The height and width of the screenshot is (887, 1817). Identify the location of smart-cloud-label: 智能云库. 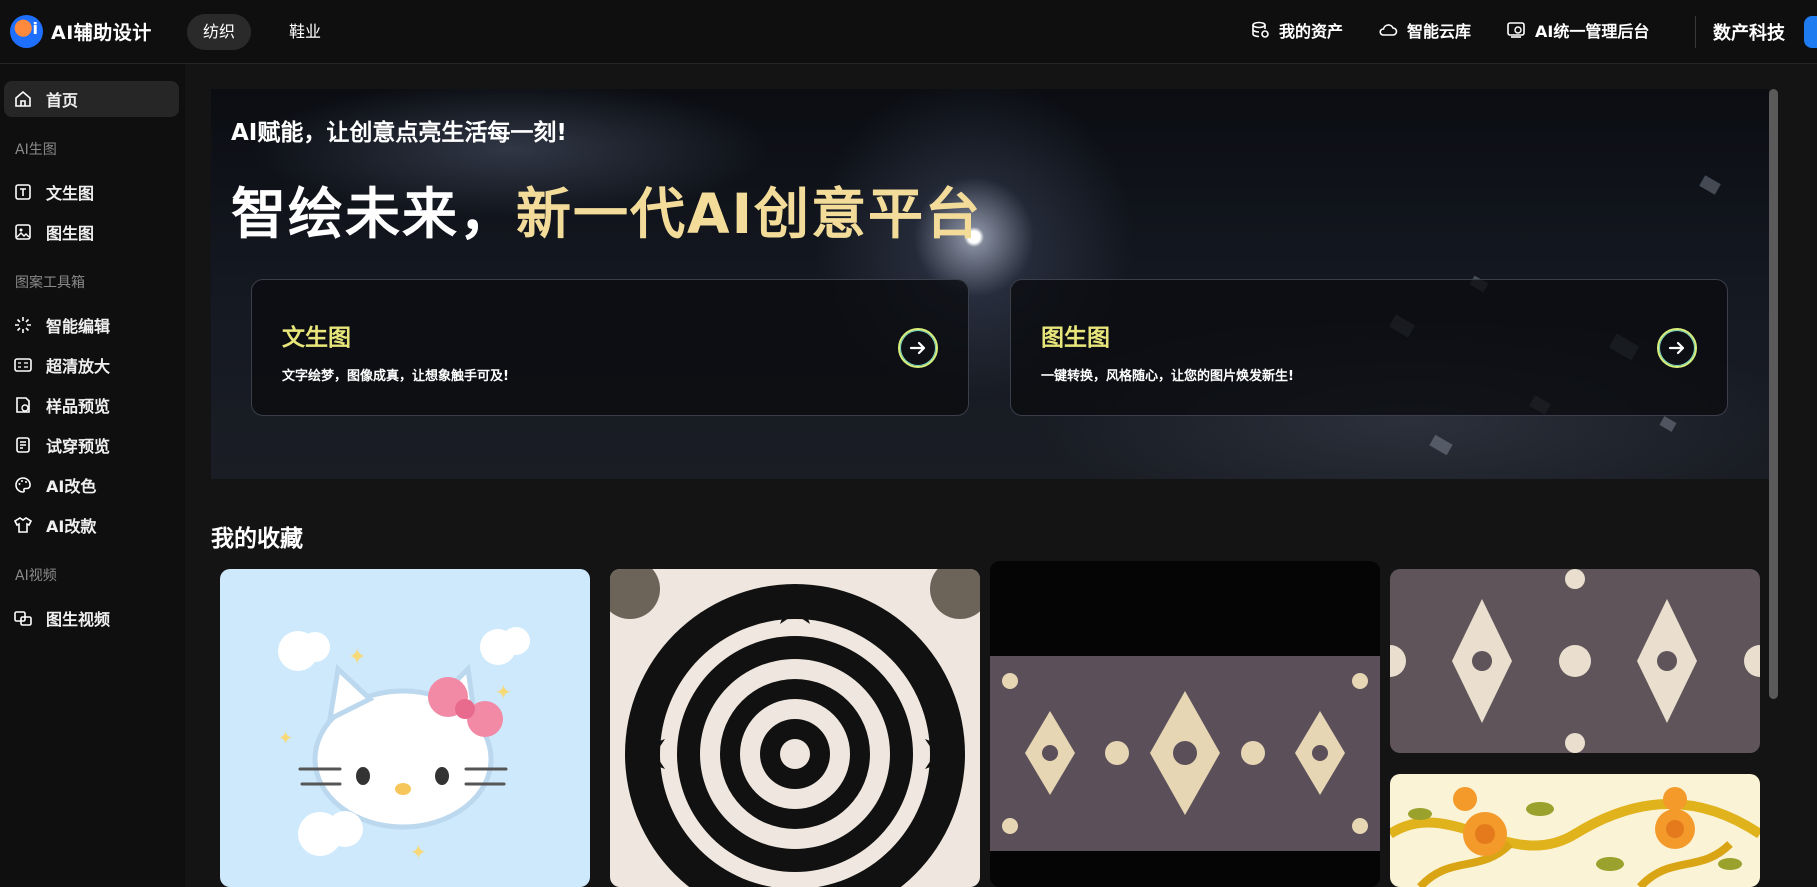
(1439, 31).